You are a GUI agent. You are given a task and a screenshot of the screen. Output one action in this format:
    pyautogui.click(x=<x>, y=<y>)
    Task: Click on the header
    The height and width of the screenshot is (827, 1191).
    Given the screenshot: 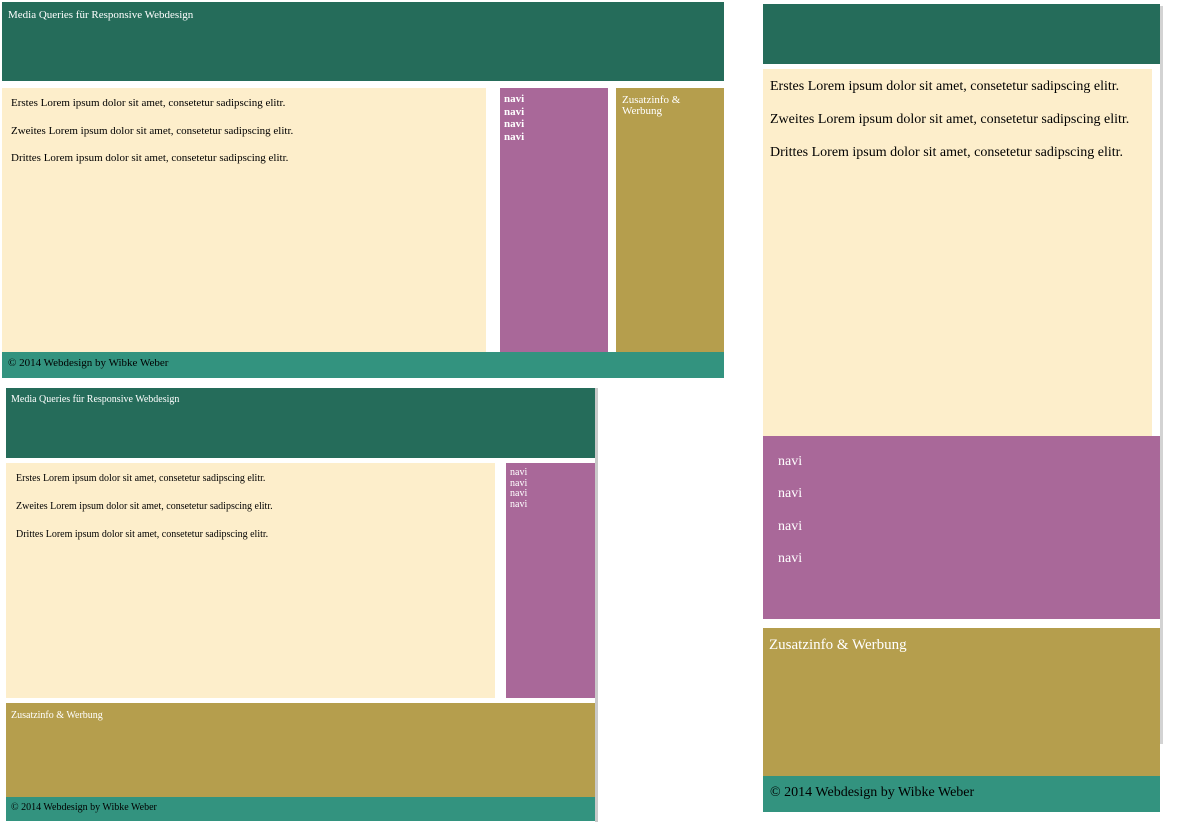 What is the action you would take?
    pyautogui.click(x=961, y=34)
    